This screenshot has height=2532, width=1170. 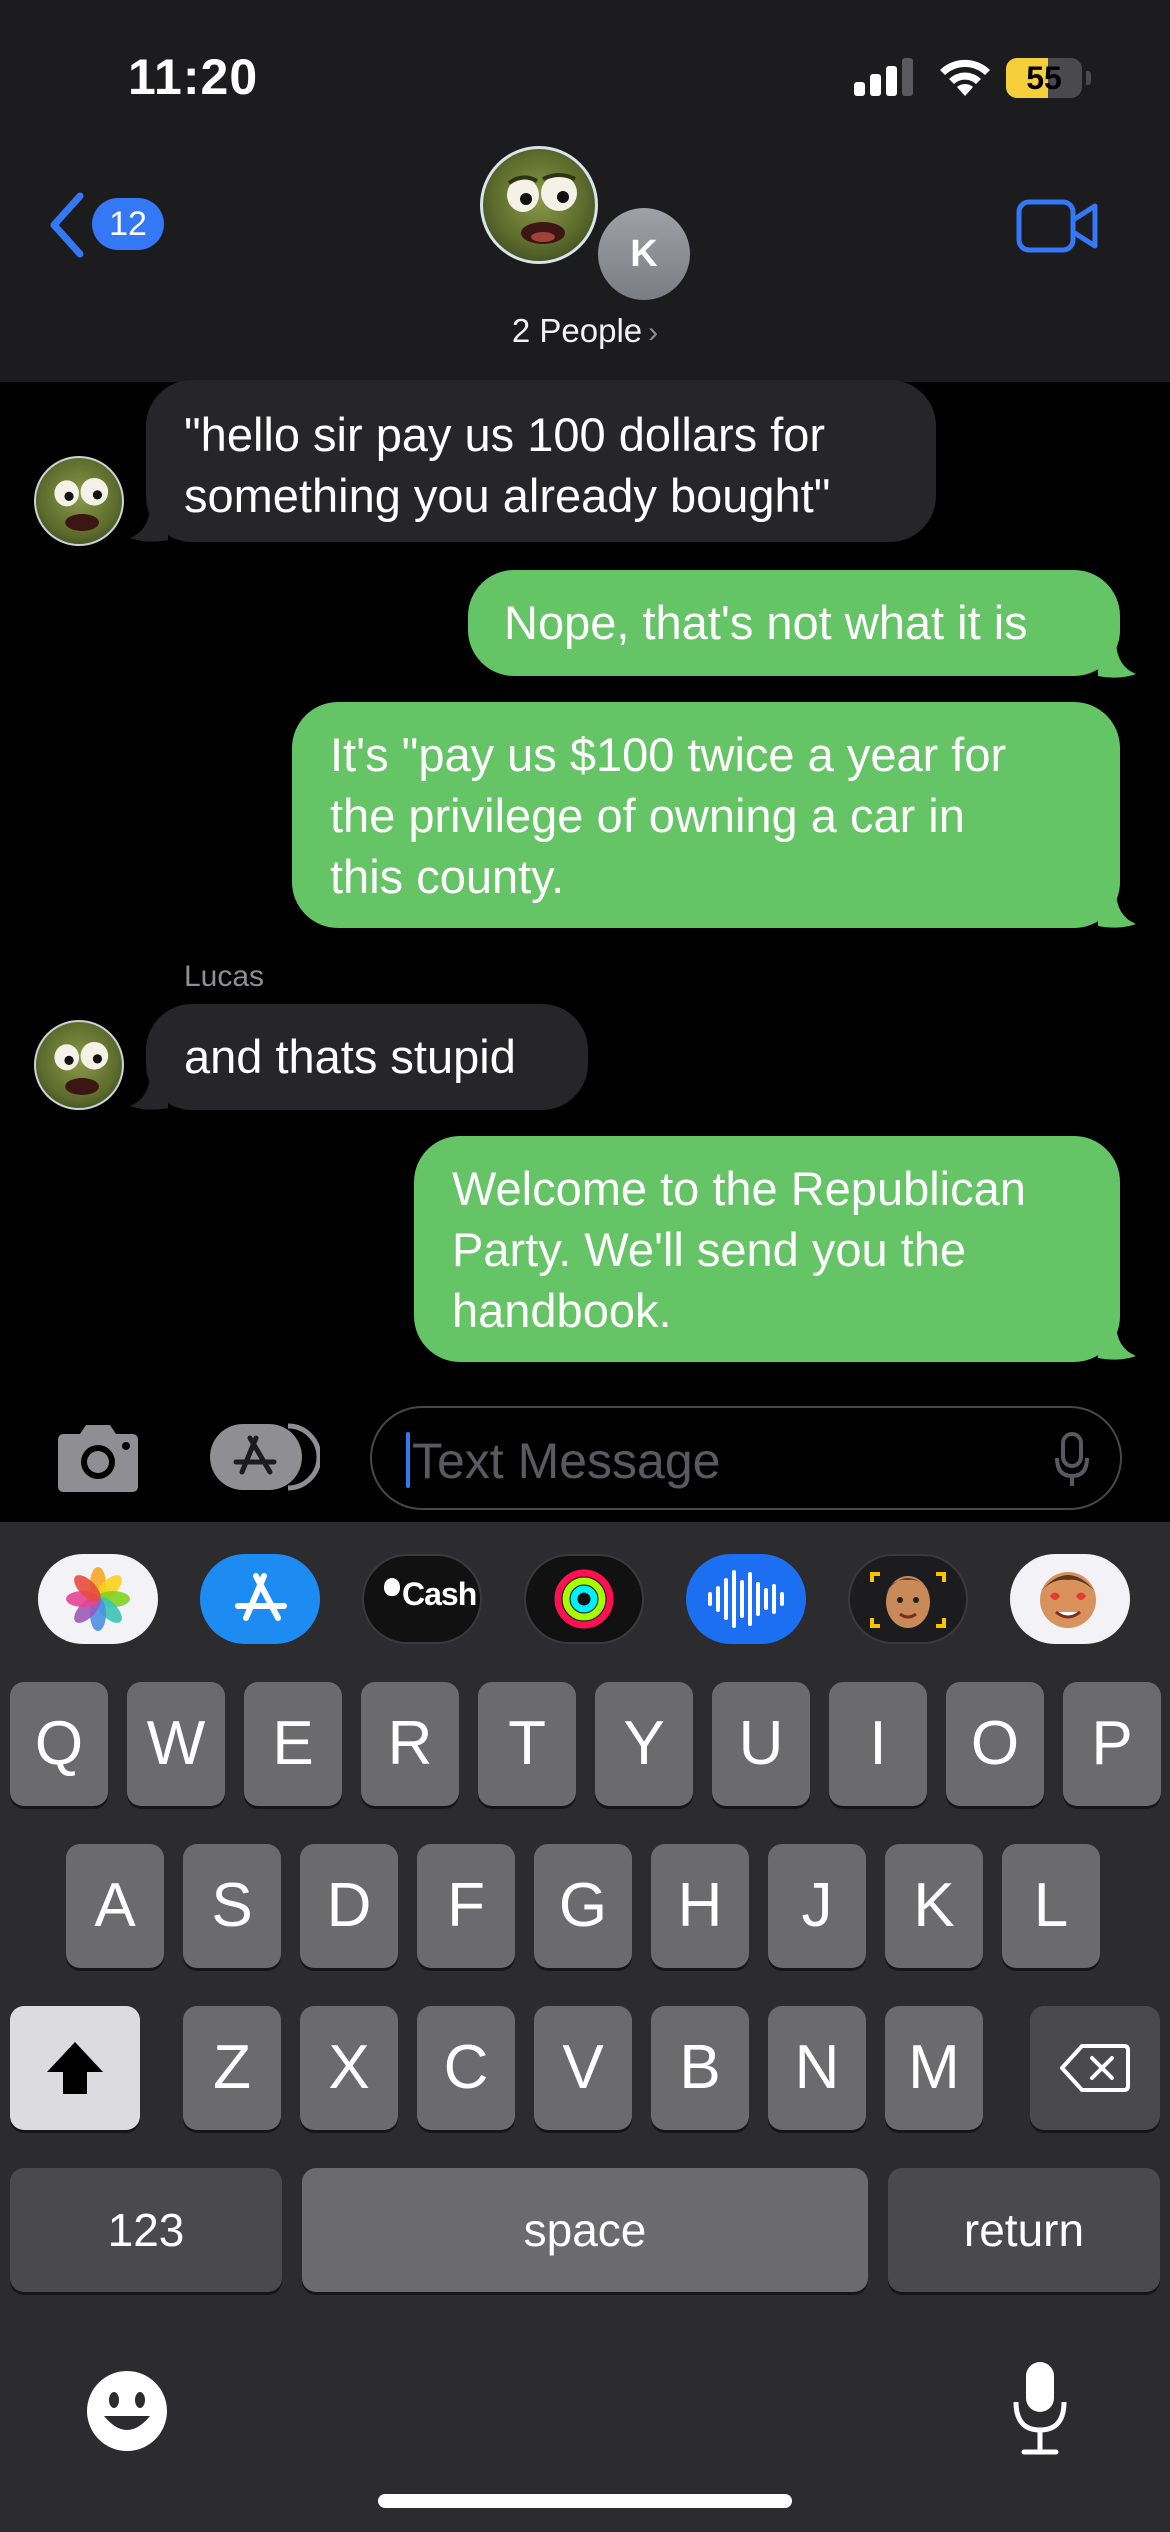 I want to click on key-w: W, so click(x=176, y=1744).